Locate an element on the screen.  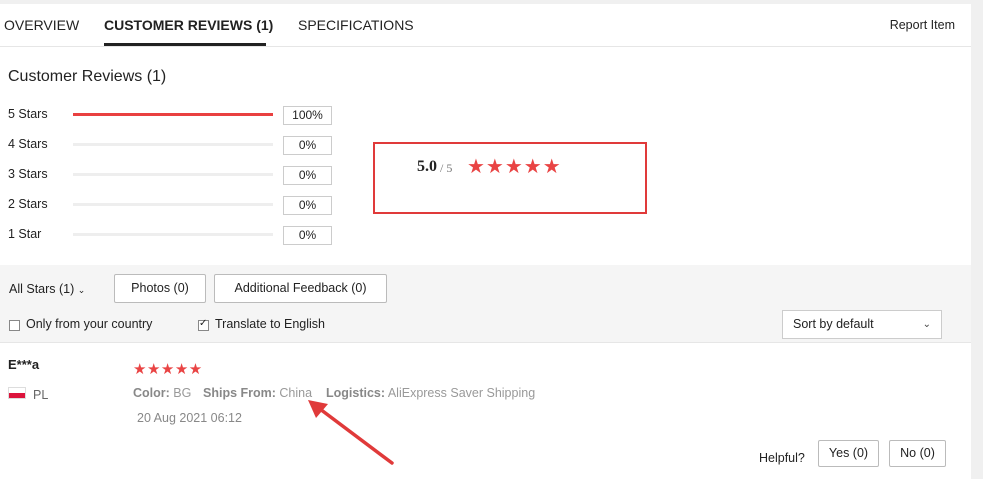
rating-percent-2: 0% is located at coordinates (307, 205).